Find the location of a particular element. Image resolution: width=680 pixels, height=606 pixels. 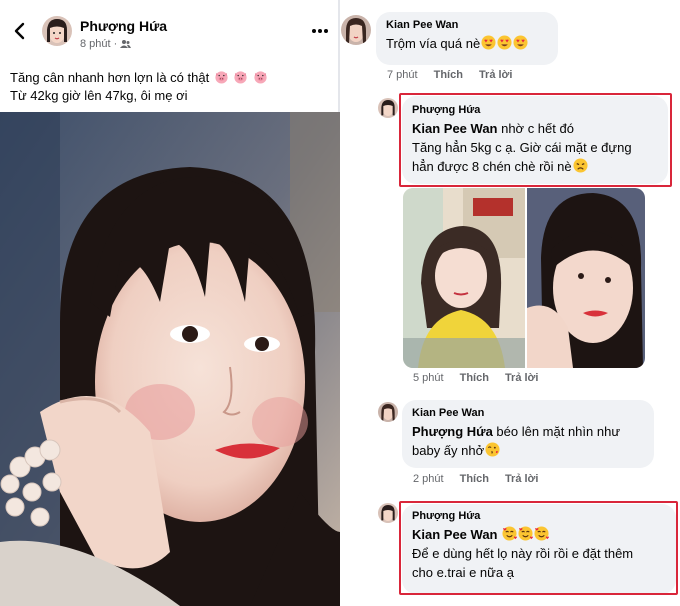

comment-bubble: Kian Pee Wan Trộm vía quá nè is located at coordinates (467, 38).